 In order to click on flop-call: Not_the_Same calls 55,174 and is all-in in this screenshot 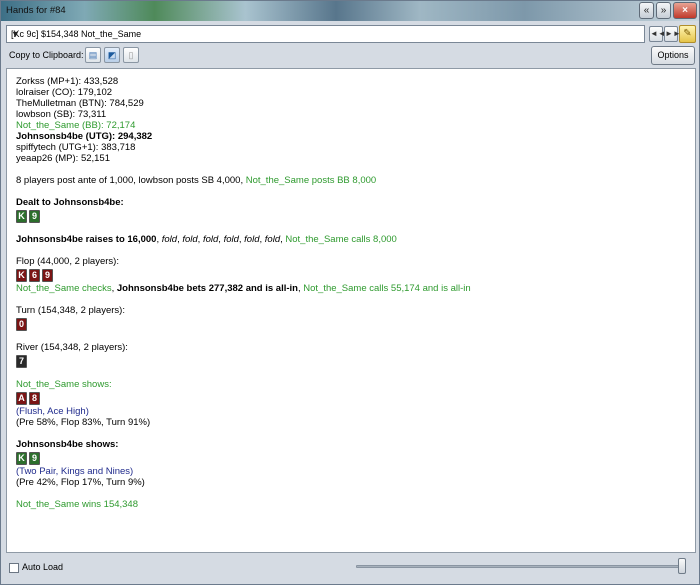, I will do `click(387, 288)`.